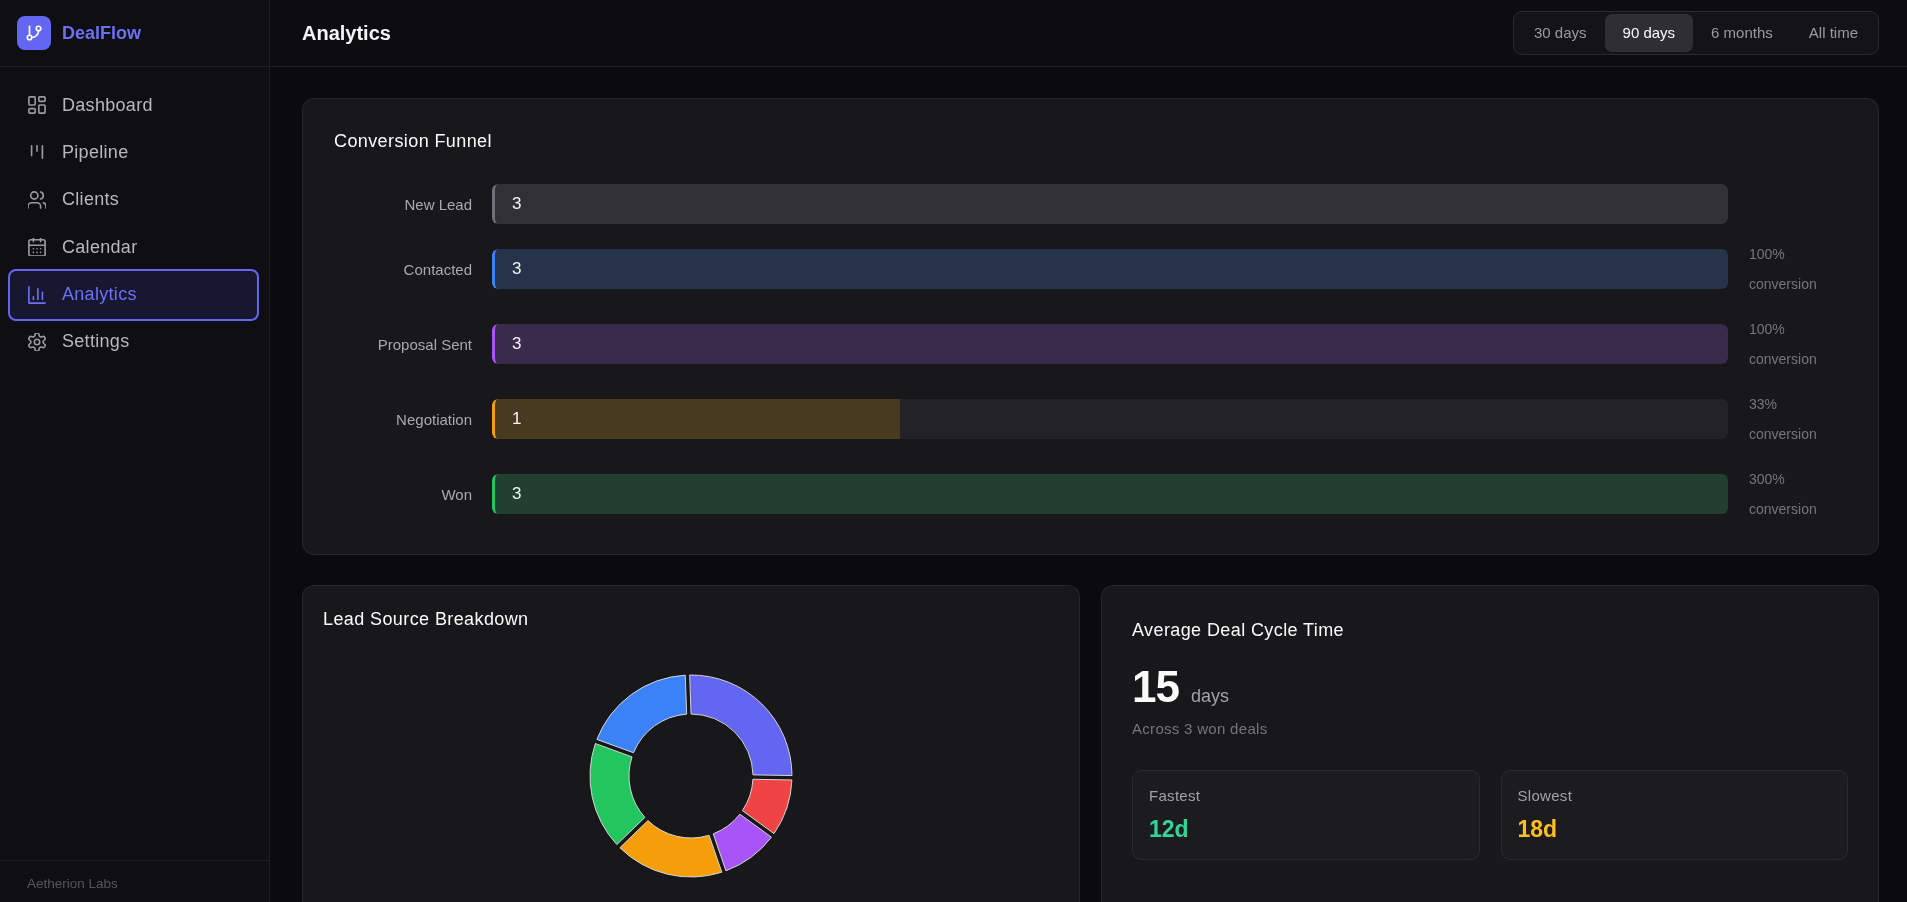 The height and width of the screenshot is (902, 1907). Describe the element at coordinates (133, 199) in the screenshot. I see `nav-item: Clients` at that location.